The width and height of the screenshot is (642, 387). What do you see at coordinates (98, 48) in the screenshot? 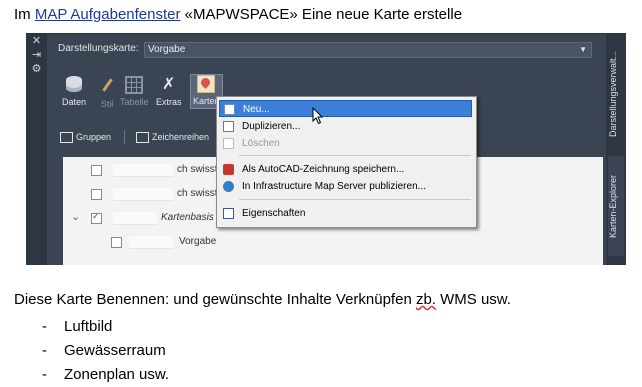
I see `display-map-label: Darstellungskarte:` at bounding box center [98, 48].